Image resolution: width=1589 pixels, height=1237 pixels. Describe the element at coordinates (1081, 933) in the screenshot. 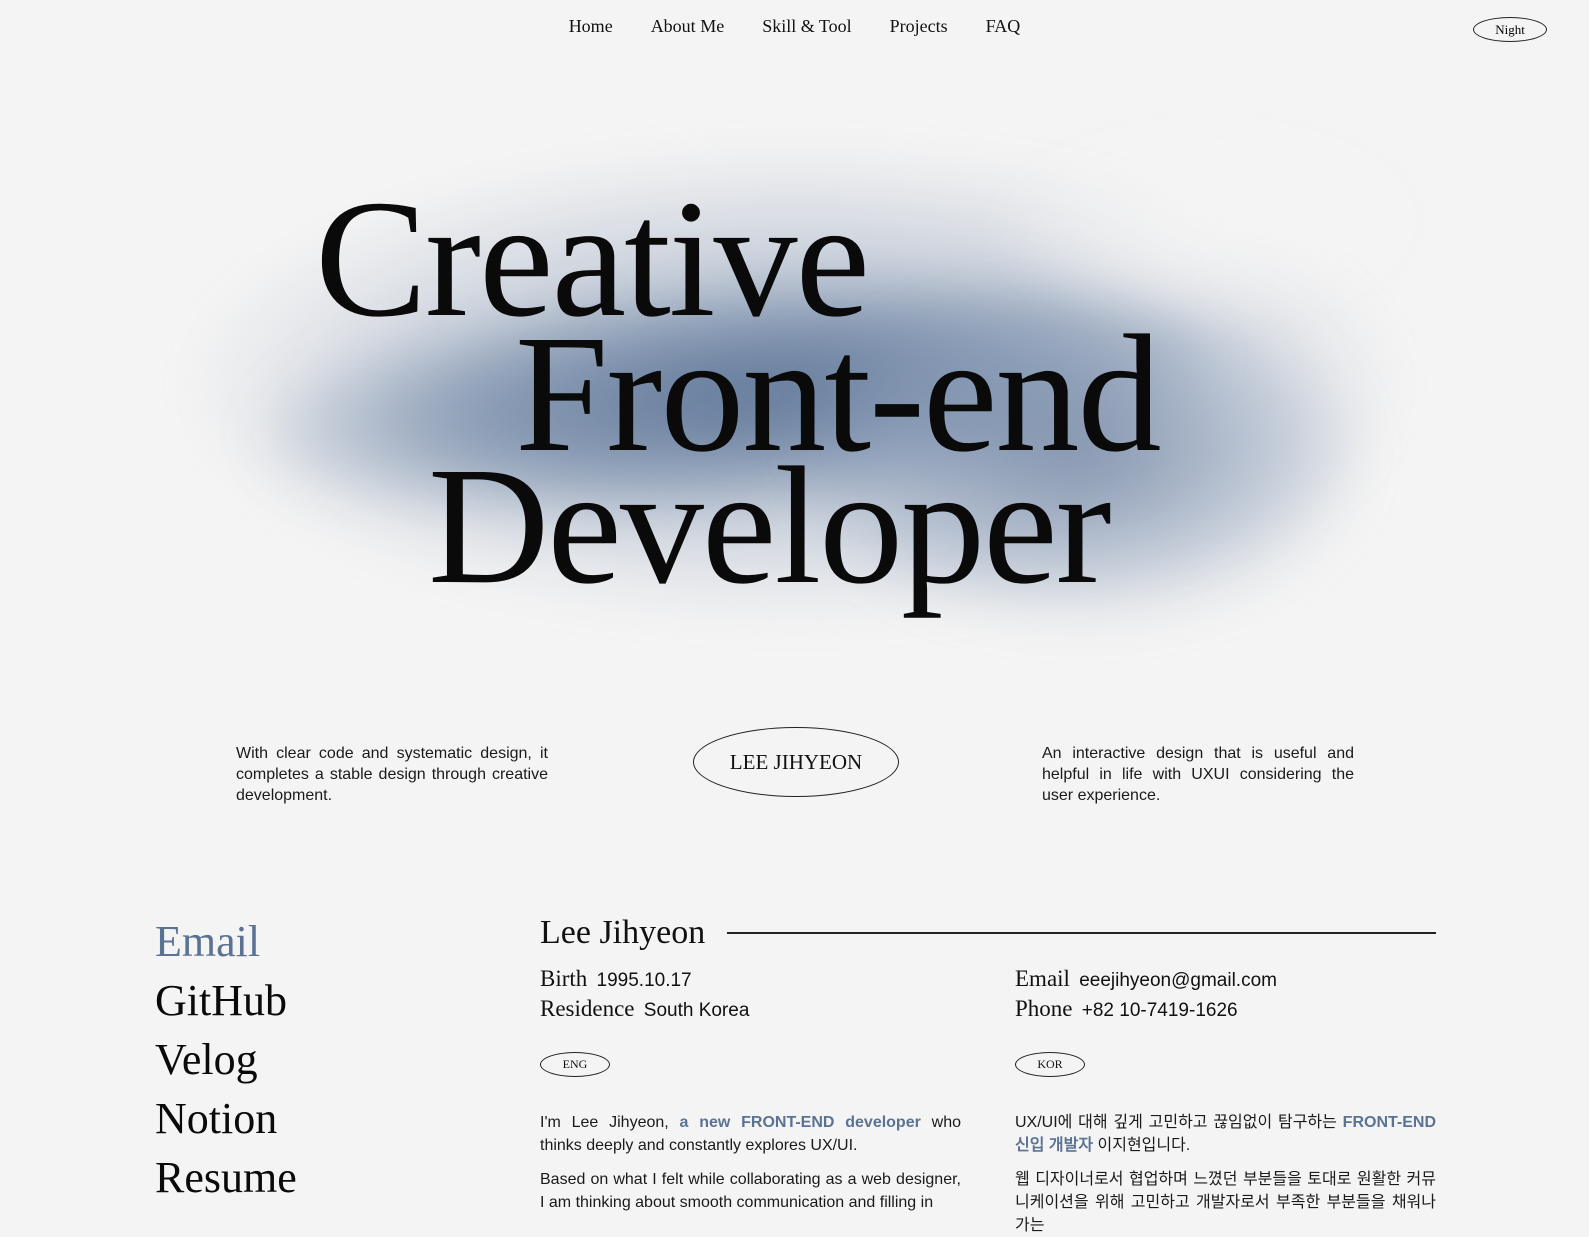

I see `profile-divider` at that location.